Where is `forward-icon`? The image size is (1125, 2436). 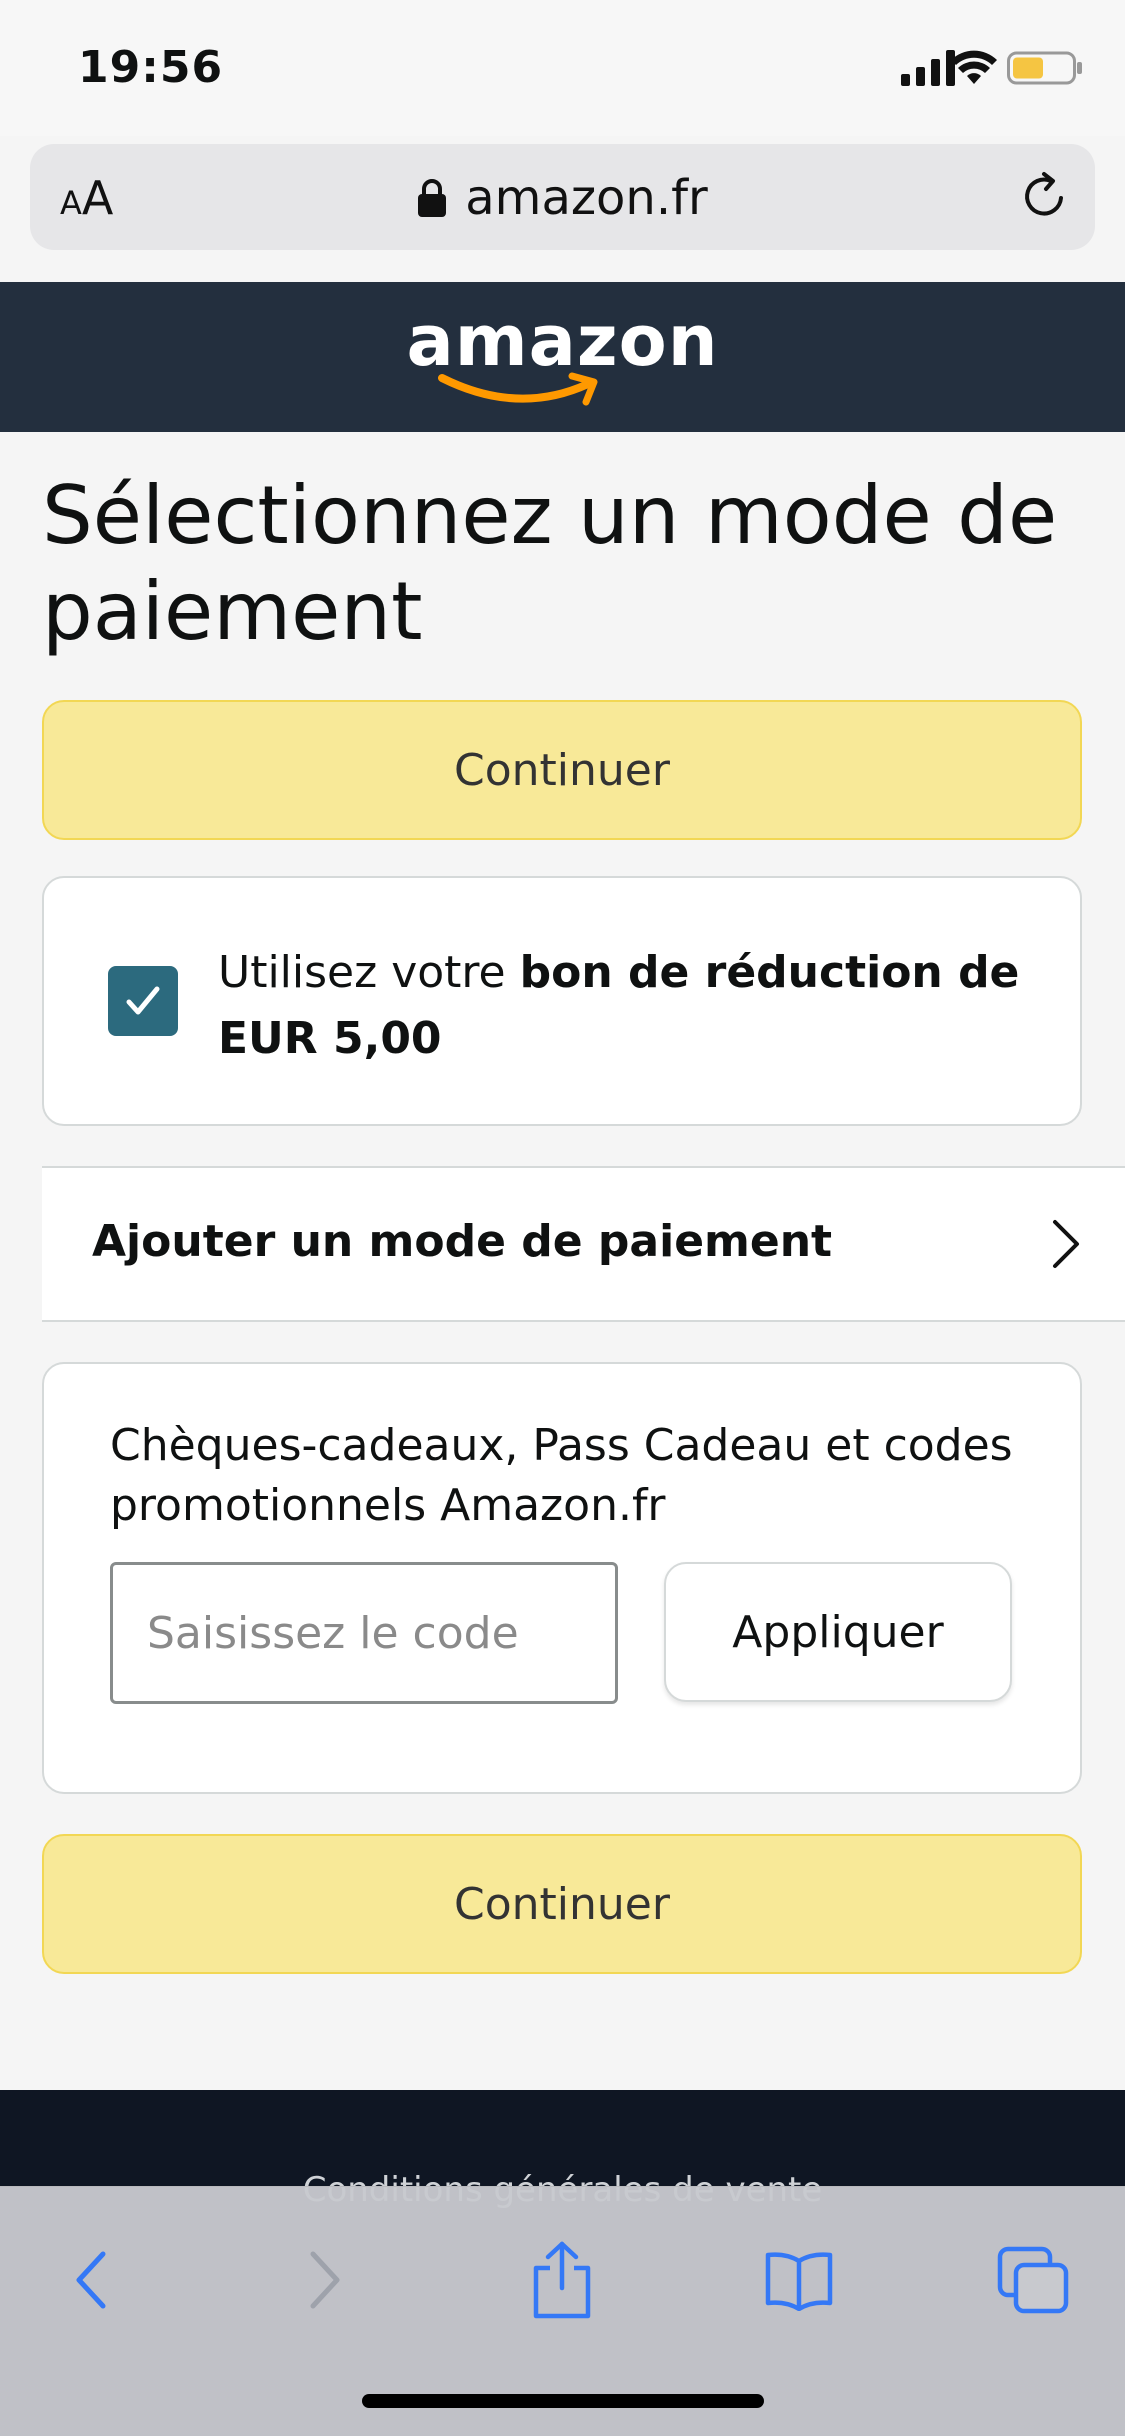
forward-icon is located at coordinates (325, 2280).